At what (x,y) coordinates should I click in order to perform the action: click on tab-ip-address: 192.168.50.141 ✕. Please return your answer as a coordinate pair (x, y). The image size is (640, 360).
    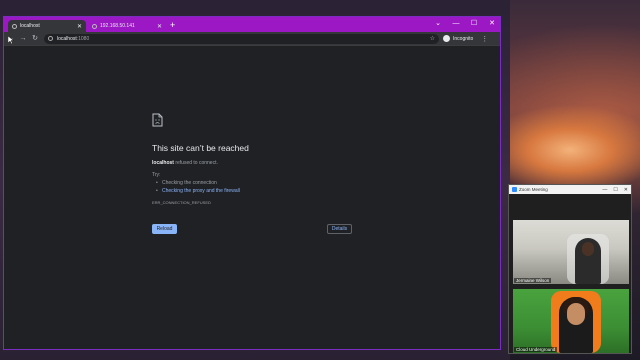
    Looking at the image, I should click on (127, 26).